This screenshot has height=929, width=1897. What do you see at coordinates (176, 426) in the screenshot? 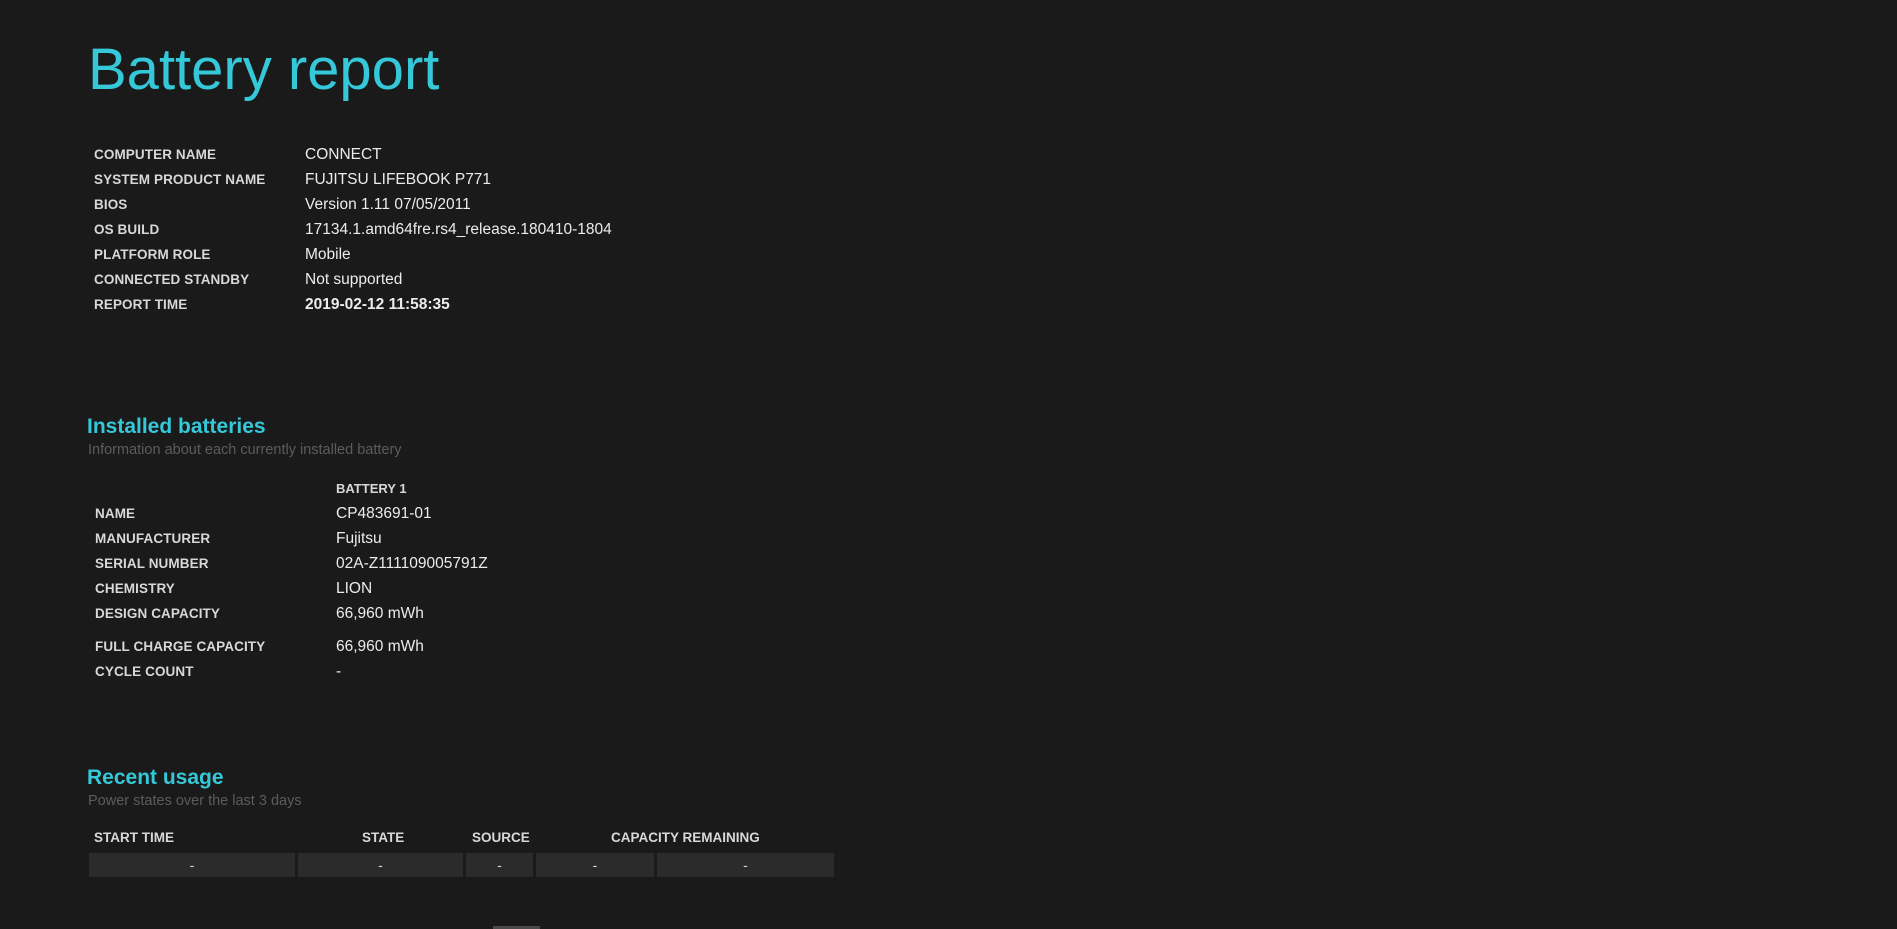
I see `installed-batteries-title: Installed batteries` at bounding box center [176, 426].